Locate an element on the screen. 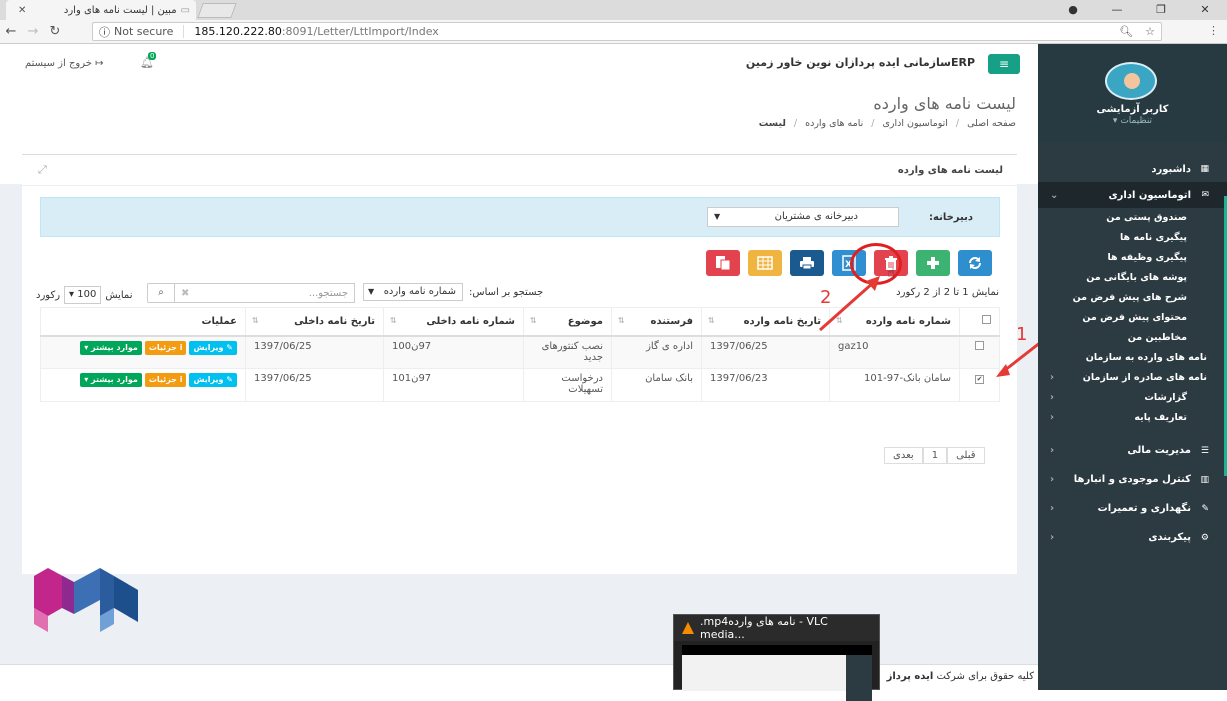 This screenshot has height=701, width=1227. settings-link: تنظیمات ▾ is located at coordinates (1132, 121).